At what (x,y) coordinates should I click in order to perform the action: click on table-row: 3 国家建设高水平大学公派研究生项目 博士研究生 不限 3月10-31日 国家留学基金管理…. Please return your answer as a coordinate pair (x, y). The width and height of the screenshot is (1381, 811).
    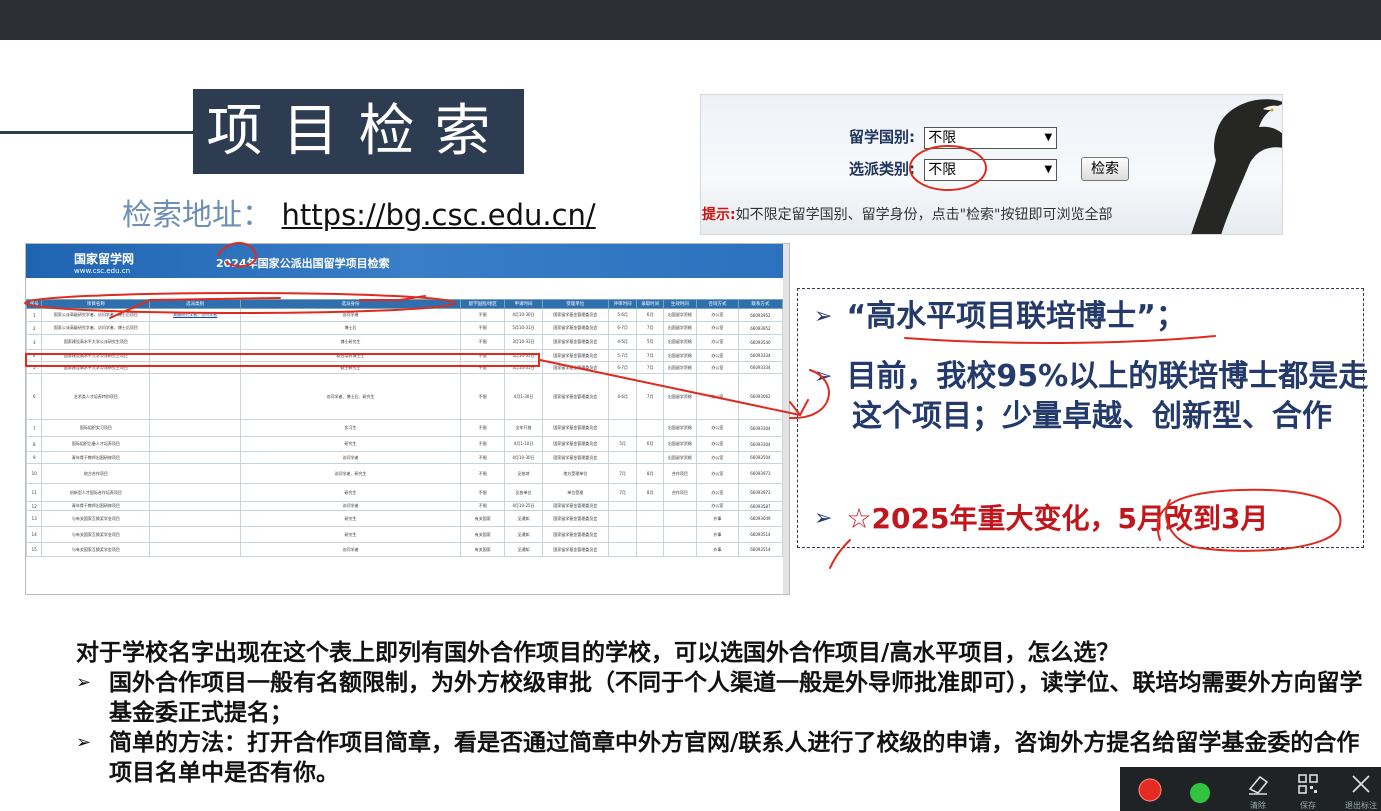
    Looking at the image, I should click on (405, 342).